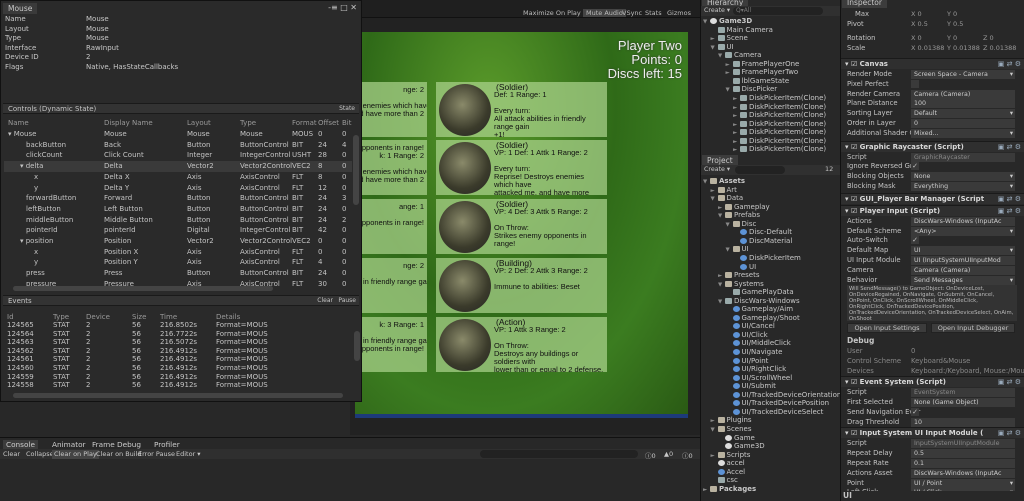  I want to click on column-header: Display Name, so click(128, 123).